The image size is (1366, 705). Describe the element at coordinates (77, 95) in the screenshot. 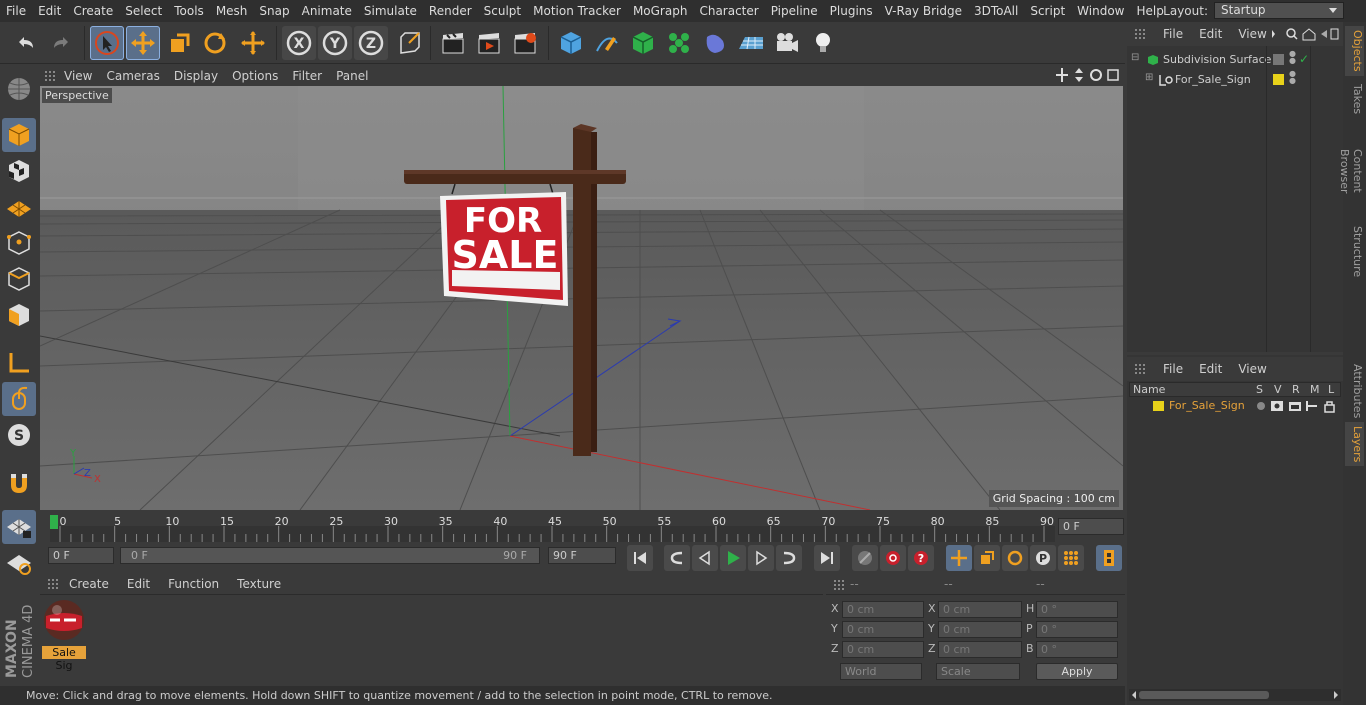

I see `viewport-camera-label: Perspective` at that location.